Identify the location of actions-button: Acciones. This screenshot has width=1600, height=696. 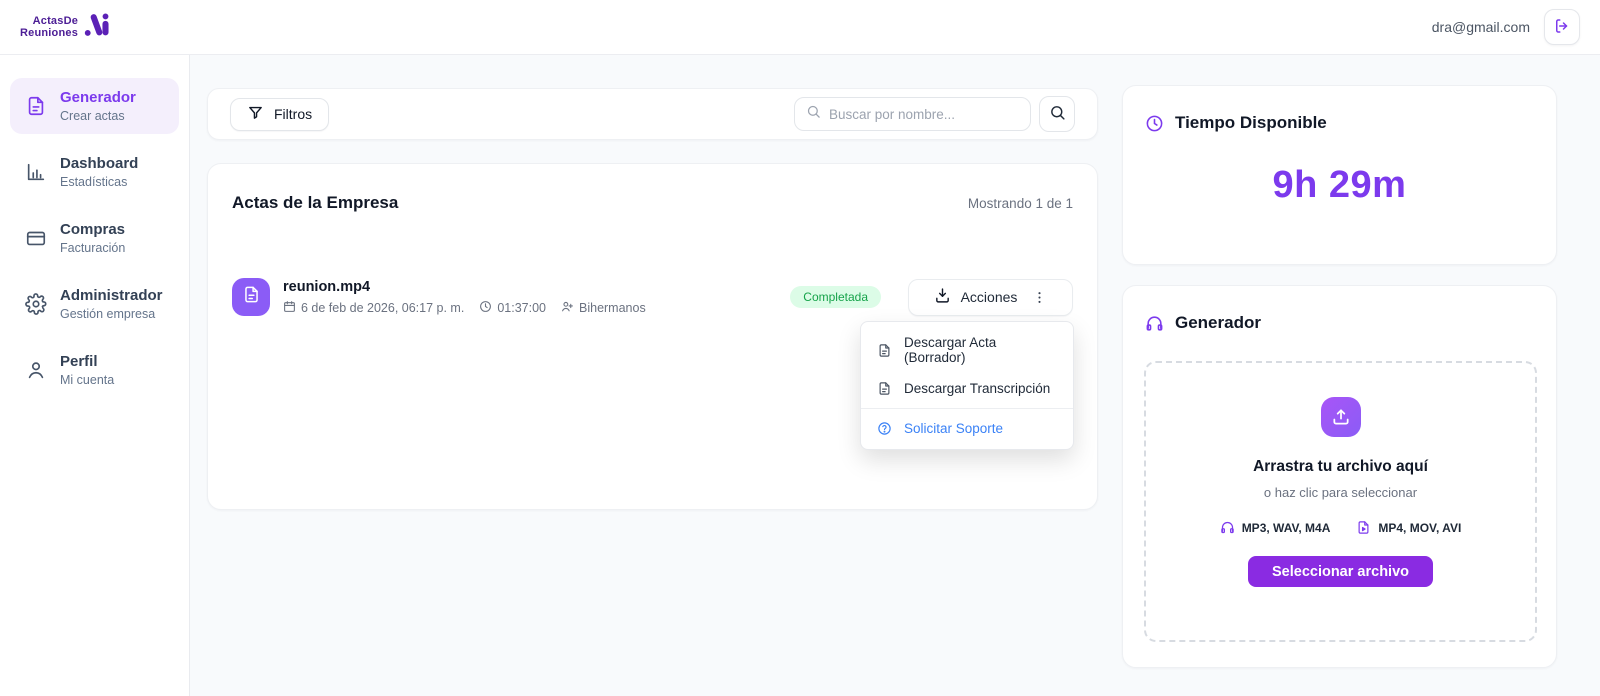
(990, 297).